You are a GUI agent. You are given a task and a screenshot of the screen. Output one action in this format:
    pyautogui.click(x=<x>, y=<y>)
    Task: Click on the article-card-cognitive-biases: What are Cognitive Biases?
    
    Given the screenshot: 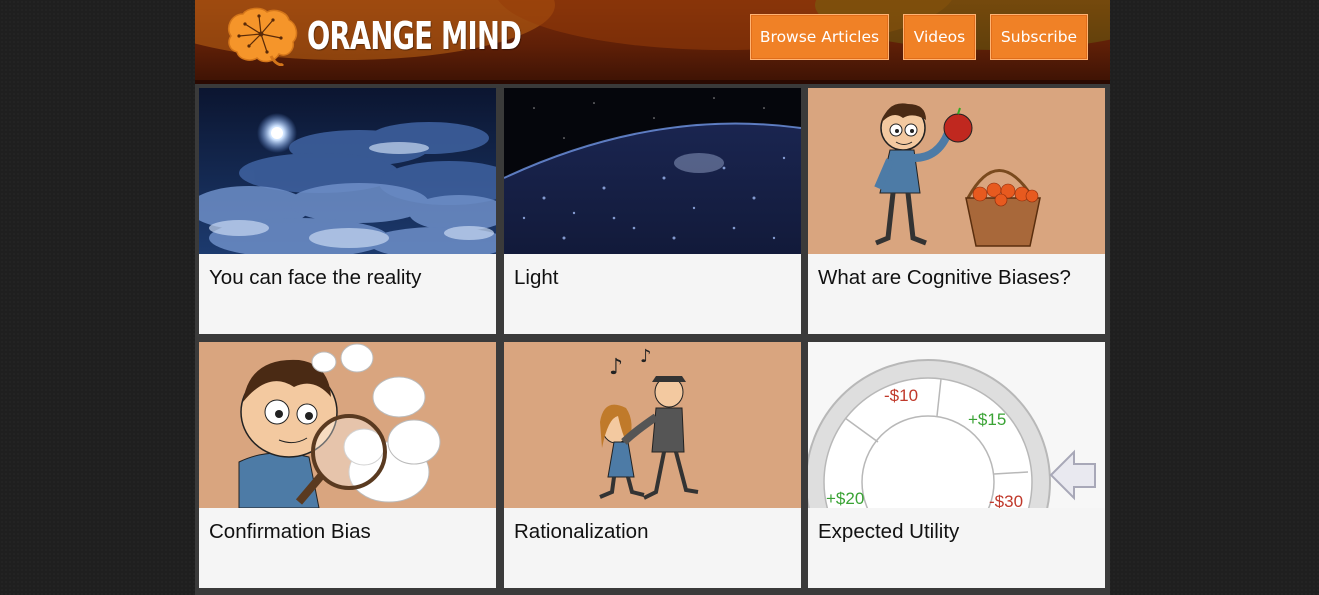 What is the action you would take?
    pyautogui.click(x=956, y=211)
    